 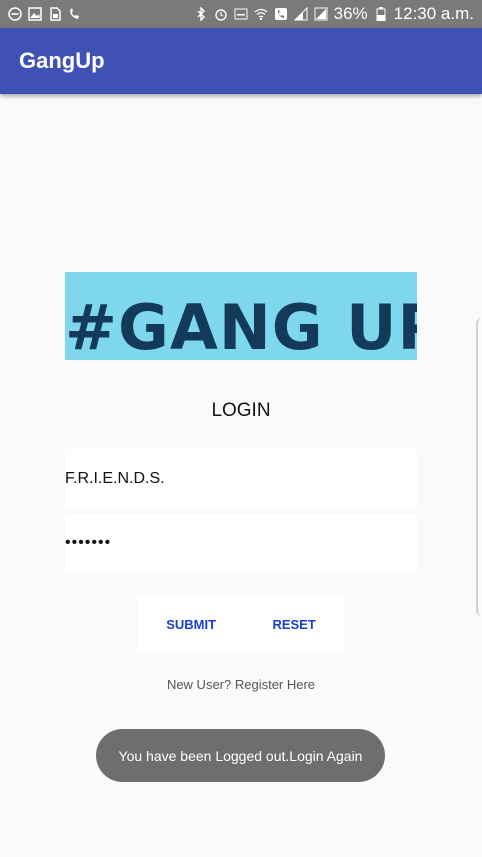 What do you see at coordinates (381, 14) in the screenshot?
I see `battery-icon` at bounding box center [381, 14].